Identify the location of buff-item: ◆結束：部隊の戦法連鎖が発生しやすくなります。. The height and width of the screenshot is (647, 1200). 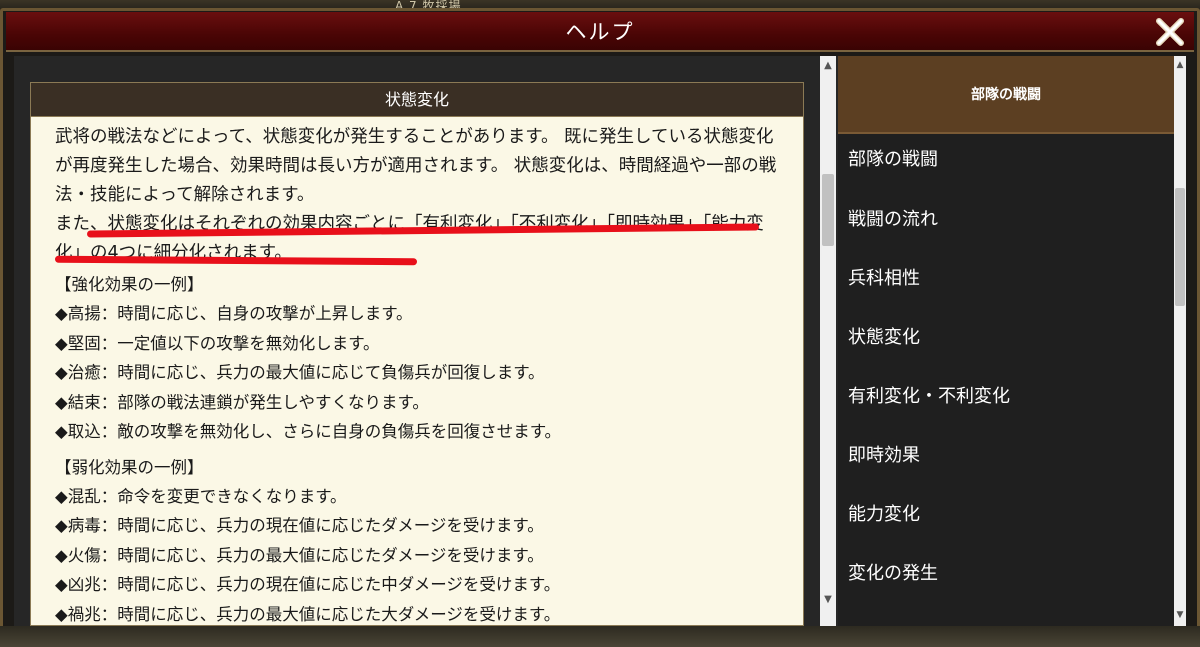
(242, 402).